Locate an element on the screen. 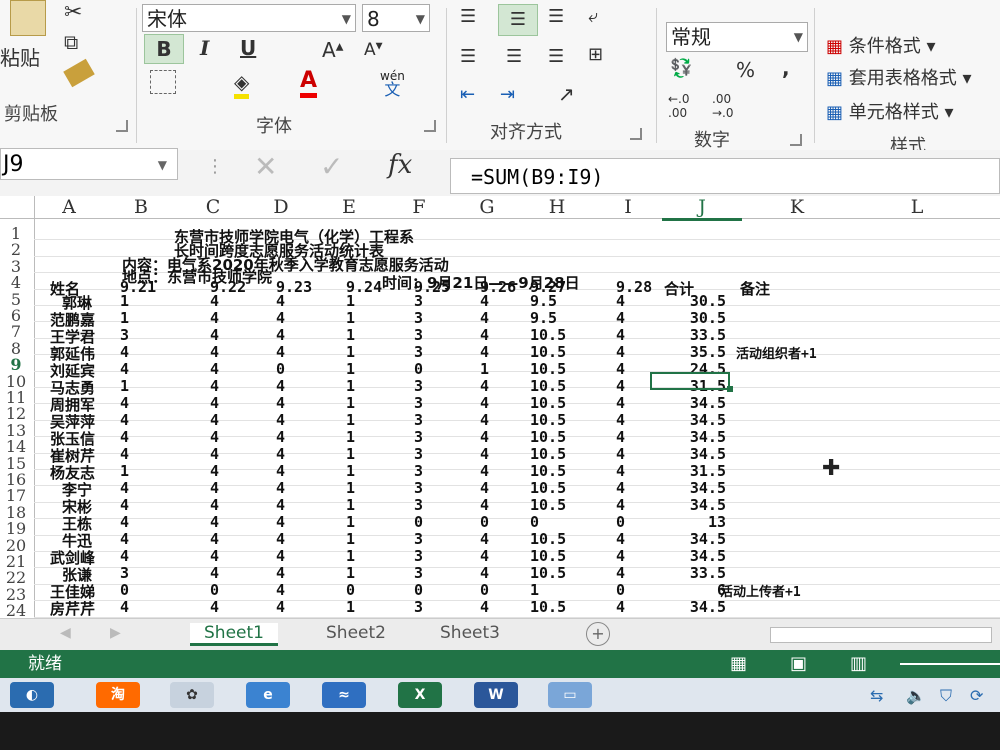  increase-decimal-icon: ←.0.00 is located at coordinates (679, 106).